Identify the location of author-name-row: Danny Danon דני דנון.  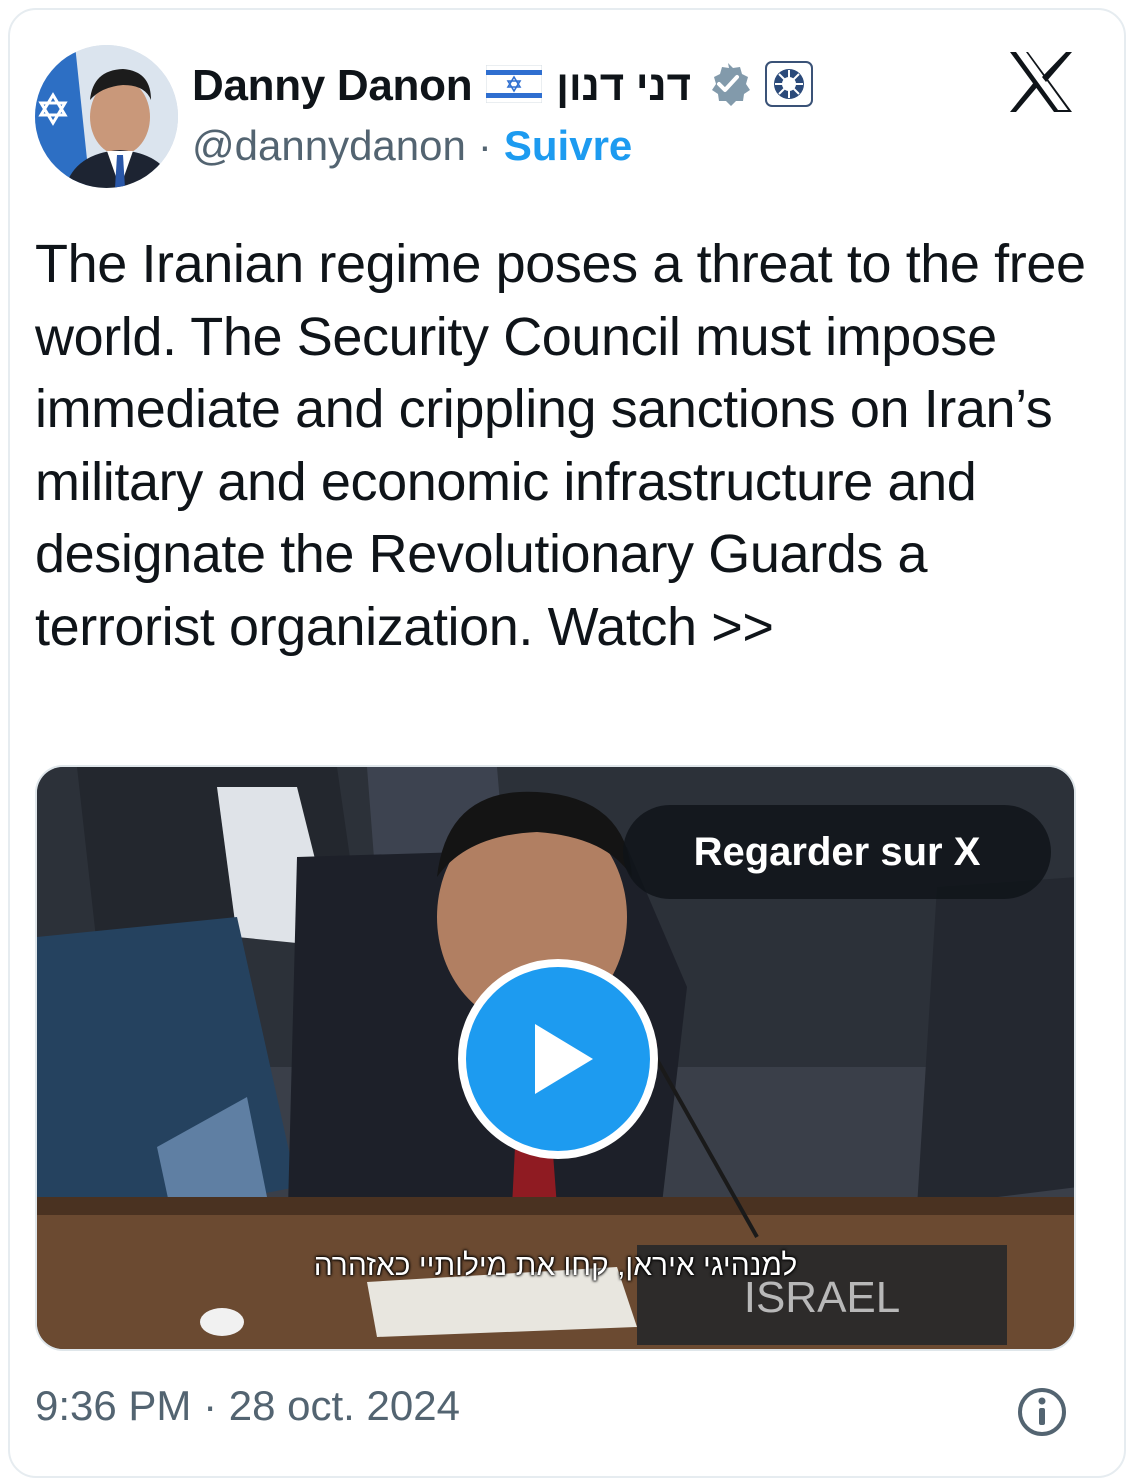
(503, 86).